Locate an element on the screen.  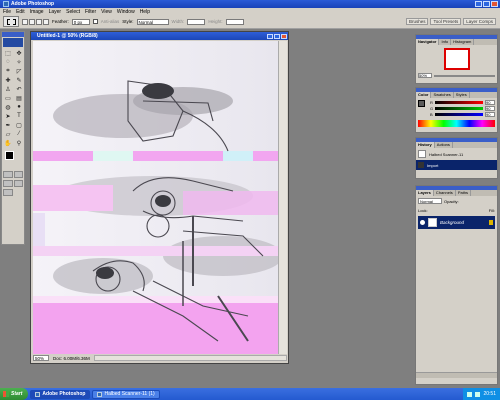
foreground-color-chip is located at coordinates (421, 103).